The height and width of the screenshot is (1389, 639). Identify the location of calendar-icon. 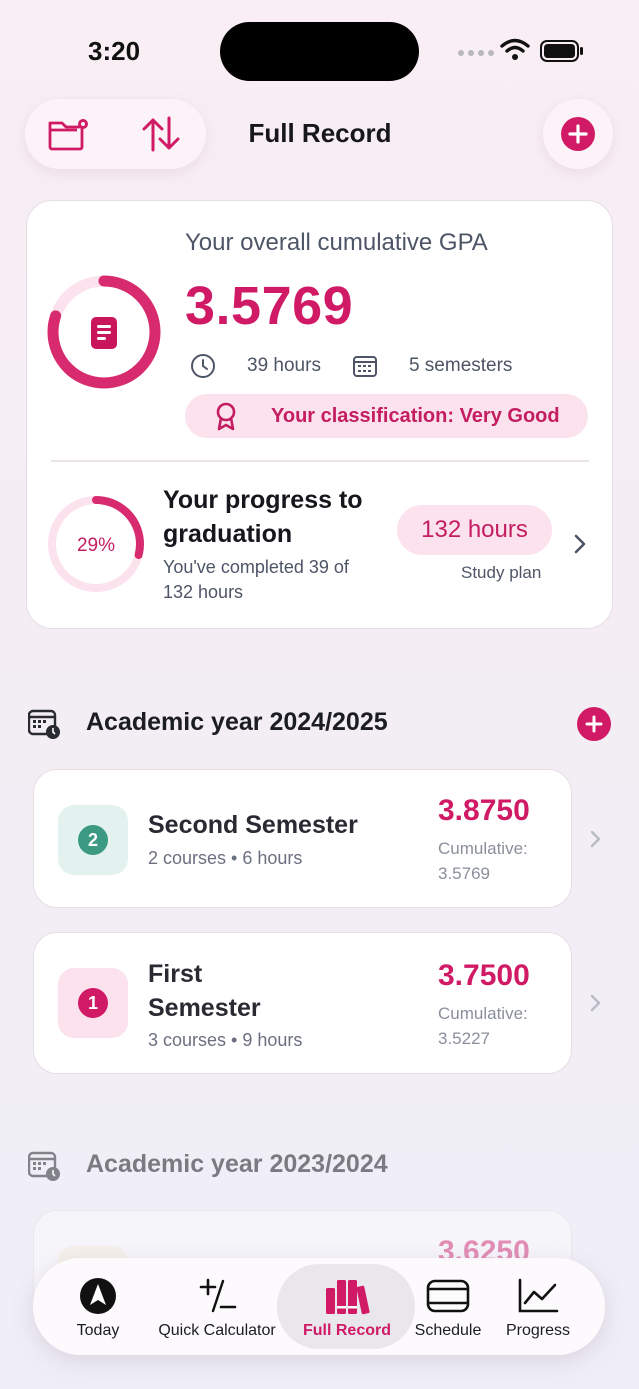
(364, 366).